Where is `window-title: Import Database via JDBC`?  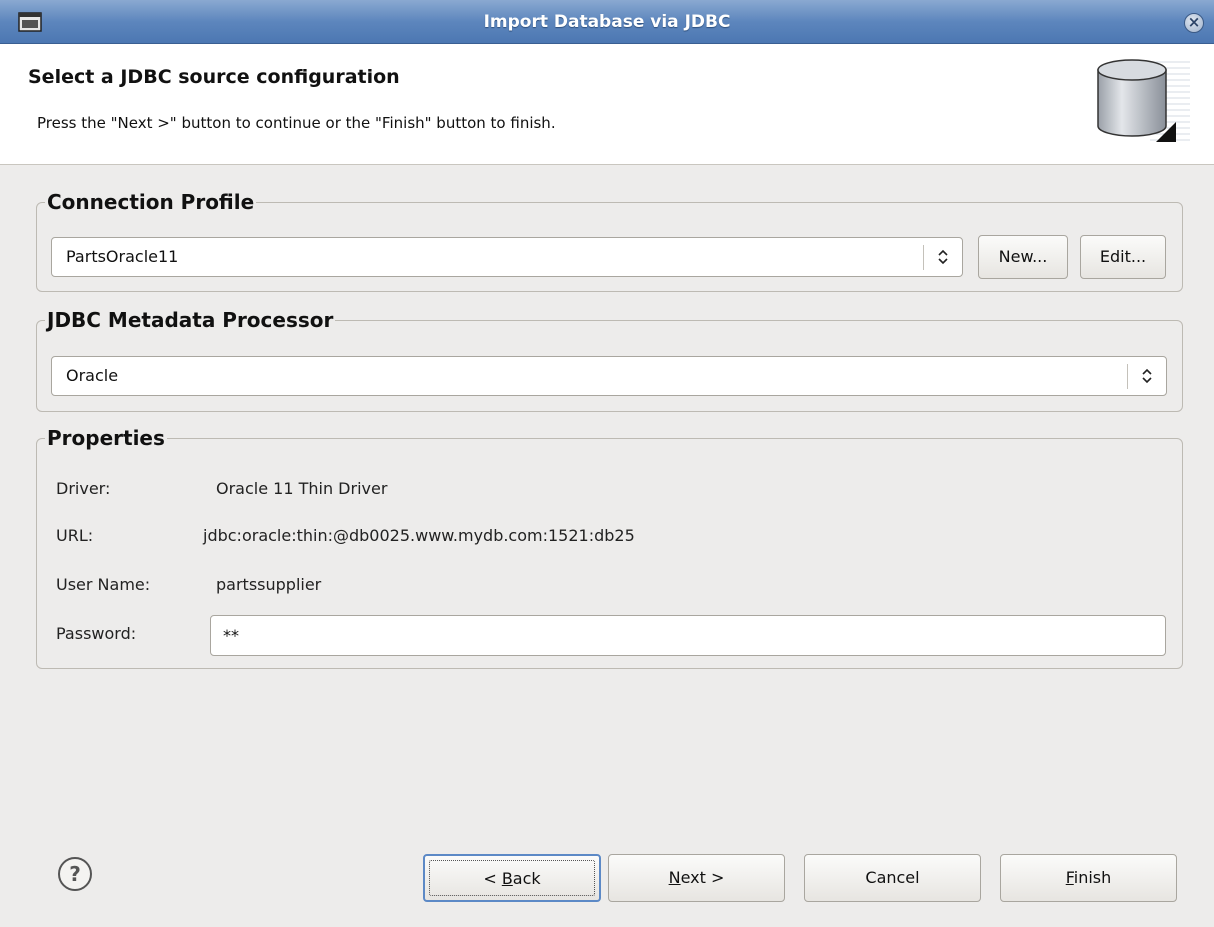 window-title: Import Database via JDBC is located at coordinates (607, 22).